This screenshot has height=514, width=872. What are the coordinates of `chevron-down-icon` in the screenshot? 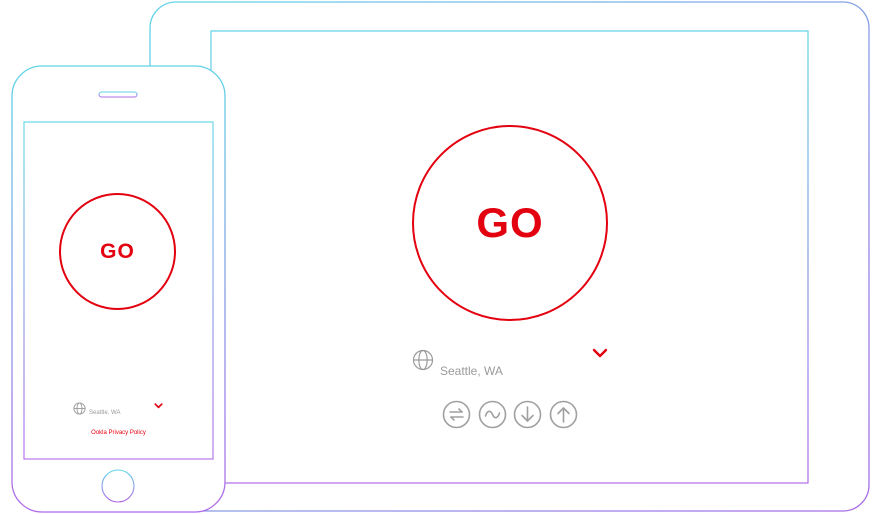 It's located at (600, 353).